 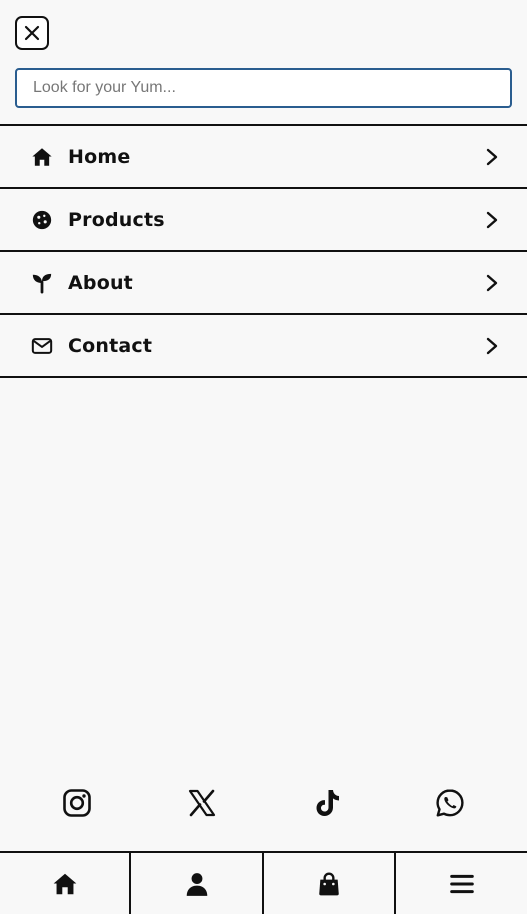 What do you see at coordinates (42, 220) in the screenshot?
I see `cookie-icon` at bounding box center [42, 220].